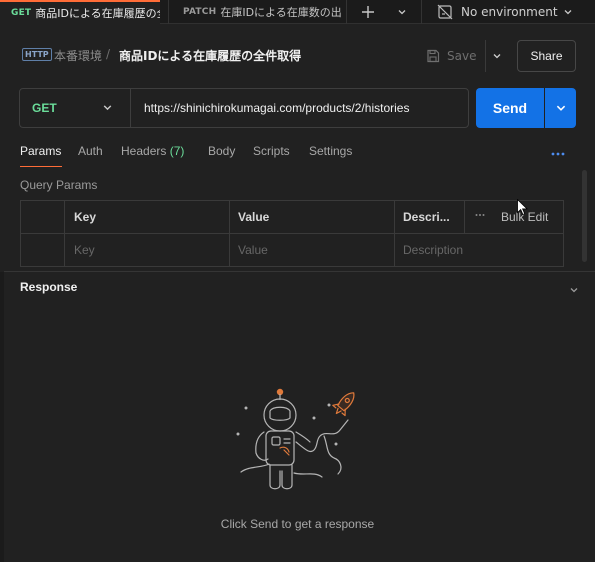 Image resolution: width=595 pixels, height=562 pixels. Describe the element at coordinates (271, 151) in the screenshot. I see `tab-scripts: Scripts` at that location.